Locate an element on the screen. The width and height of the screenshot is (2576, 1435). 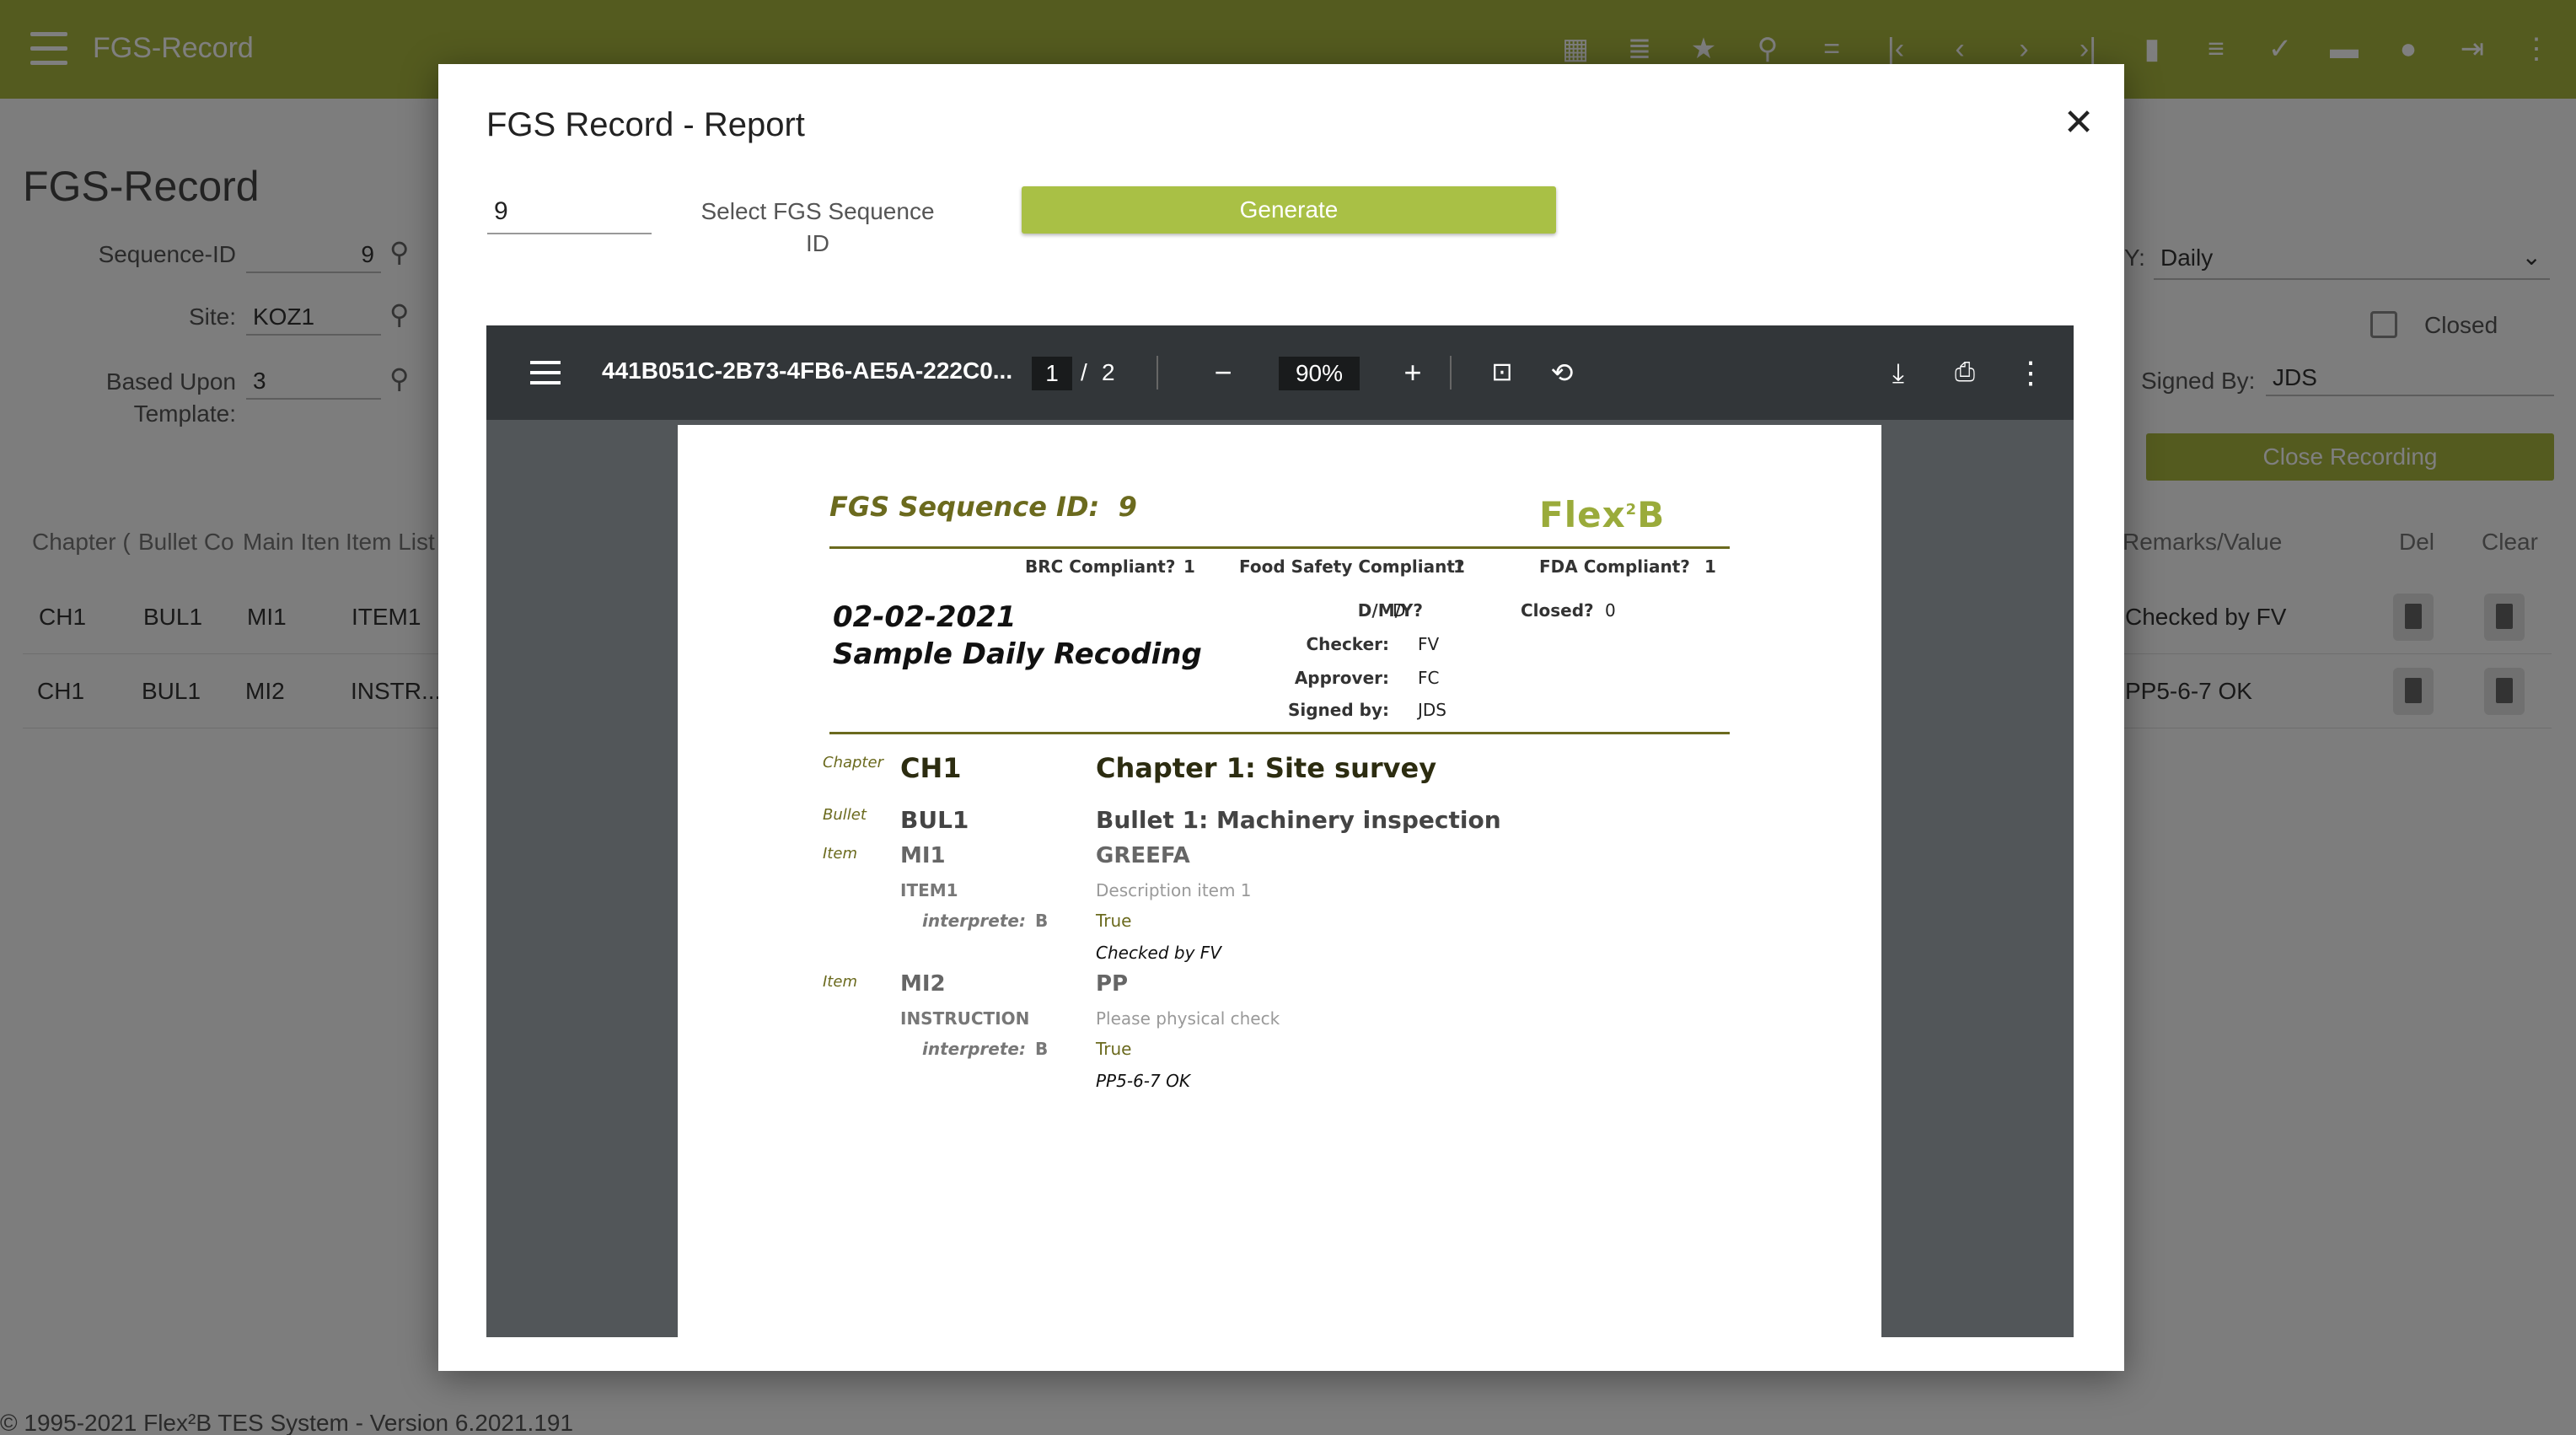
item-code: MI1 is located at coordinates (923, 855).